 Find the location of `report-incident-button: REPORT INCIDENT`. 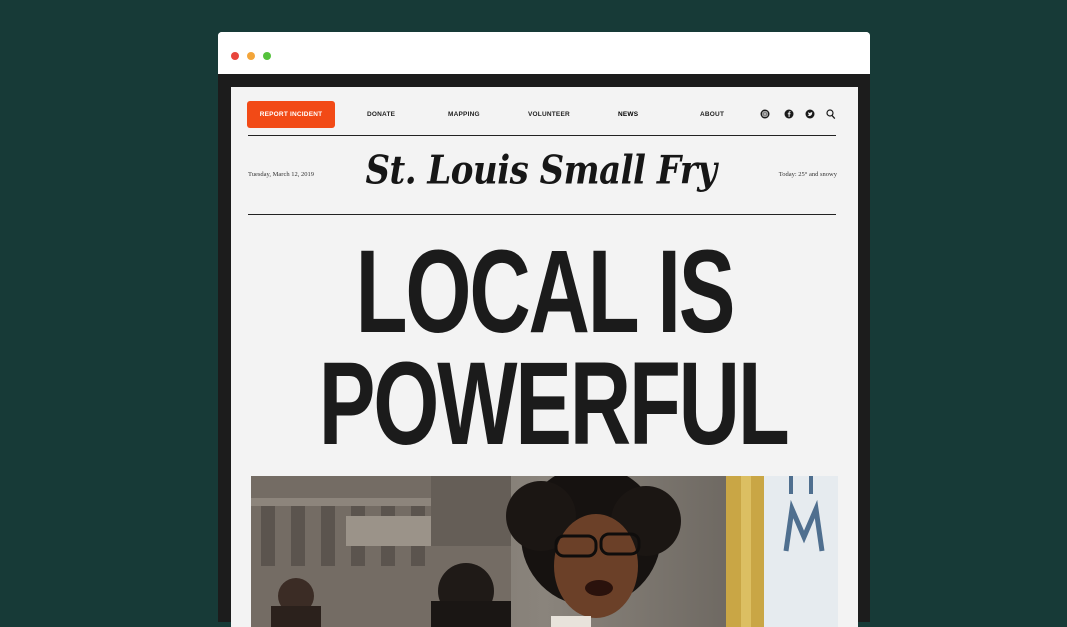

report-incident-button: REPORT INCIDENT is located at coordinates (291, 114).